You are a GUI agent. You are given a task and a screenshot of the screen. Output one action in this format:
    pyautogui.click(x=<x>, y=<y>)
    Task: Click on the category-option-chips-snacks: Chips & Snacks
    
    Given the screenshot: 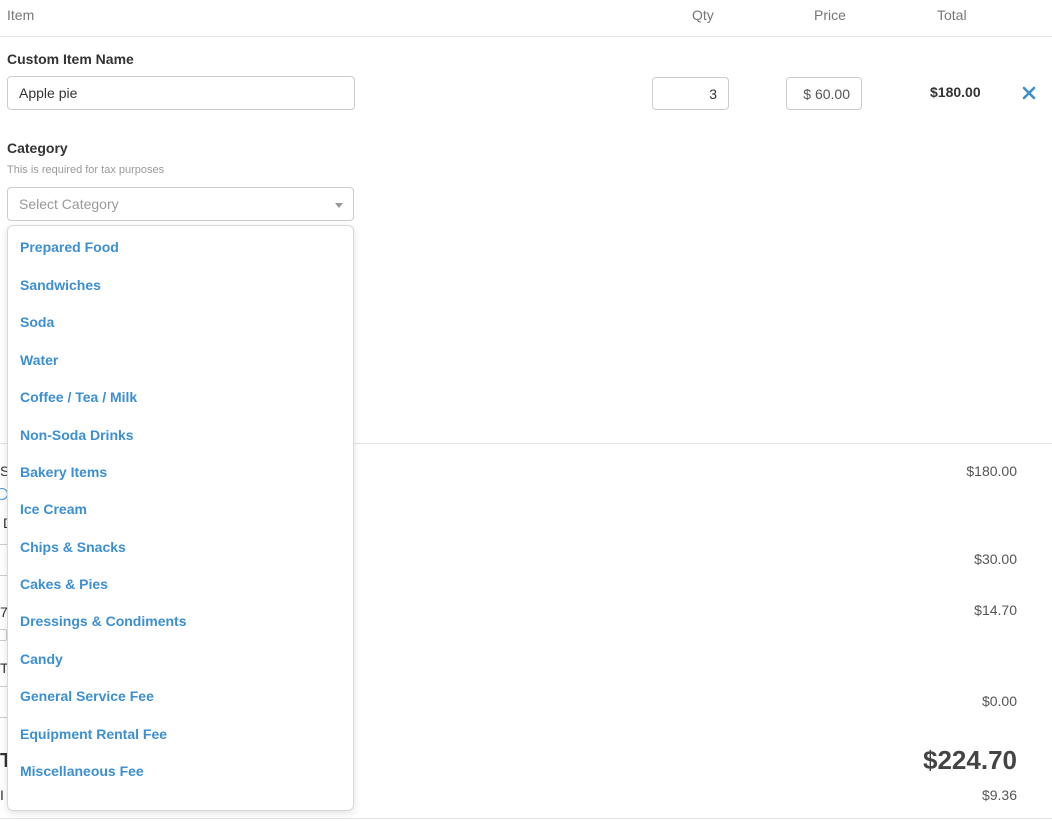 What is the action you would take?
    pyautogui.click(x=73, y=547)
    